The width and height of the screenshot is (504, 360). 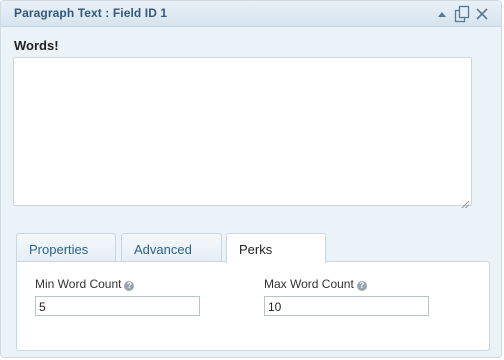 I want to click on min-word-count-label: Min Word Count?, so click(x=85, y=284).